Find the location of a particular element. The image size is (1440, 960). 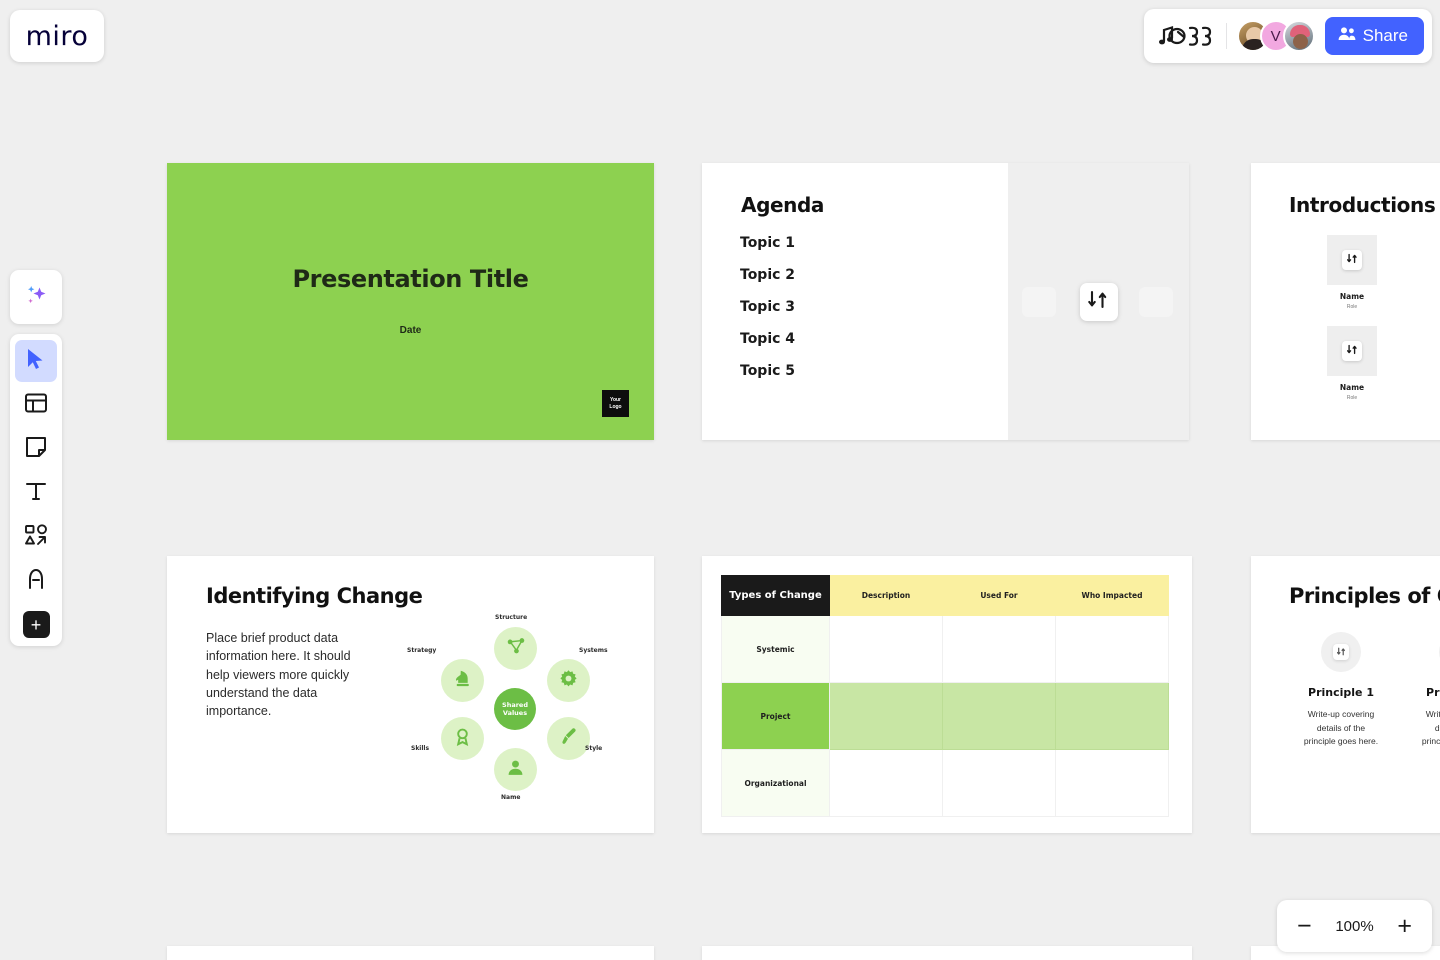

plus-icon: + is located at coordinates (36, 624).